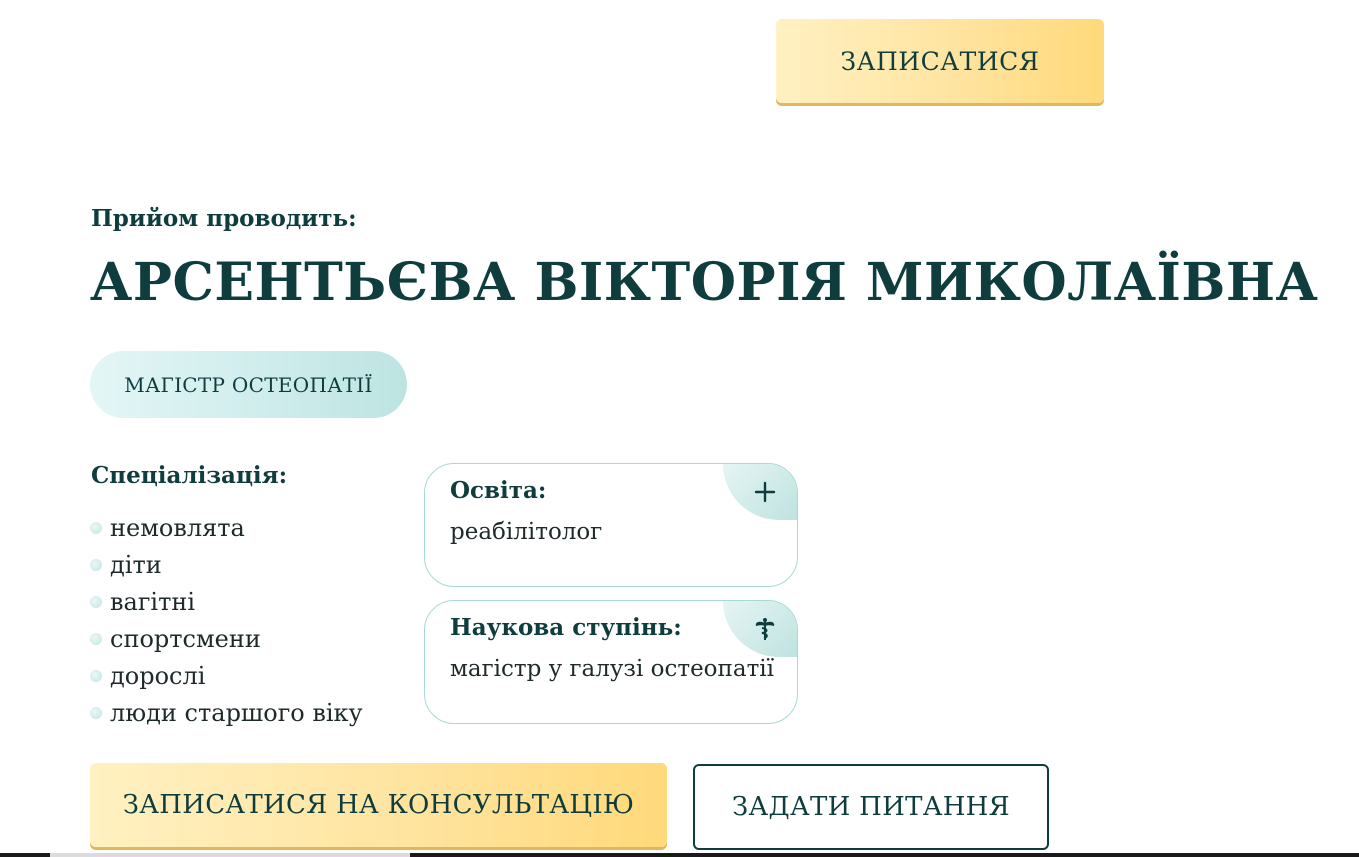 Image resolution: width=1359 pixels, height=857 pixels. What do you see at coordinates (236, 712) in the screenshot?
I see `specialization-item-label: люди старшого віку` at bounding box center [236, 712].